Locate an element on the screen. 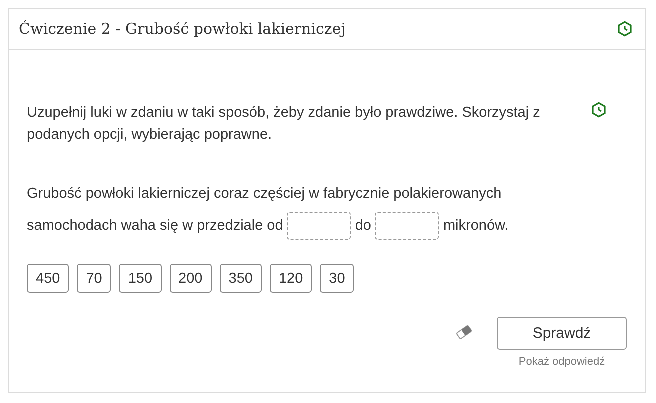 Image resolution: width=656 pixels, height=403 pixels. answer-option: 450 is located at coordinates (48, 278).